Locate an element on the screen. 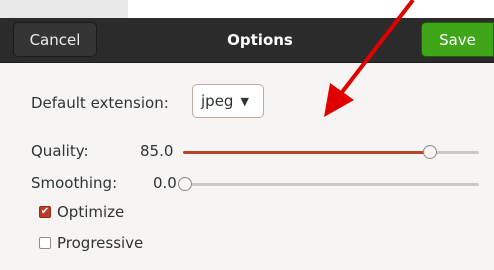  smoothing-value: 0.0 is located at coordinates (165, 183).